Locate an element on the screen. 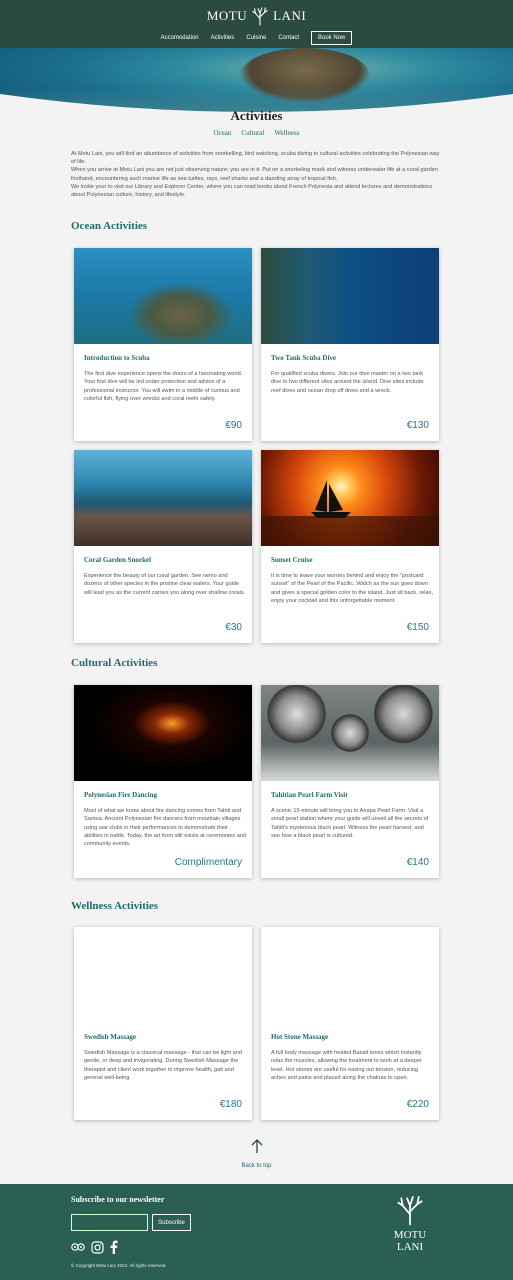  social-links is located at coordinates (94, 1247).